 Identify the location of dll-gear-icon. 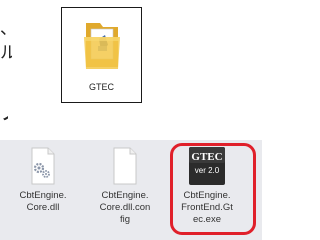
(43, 166).